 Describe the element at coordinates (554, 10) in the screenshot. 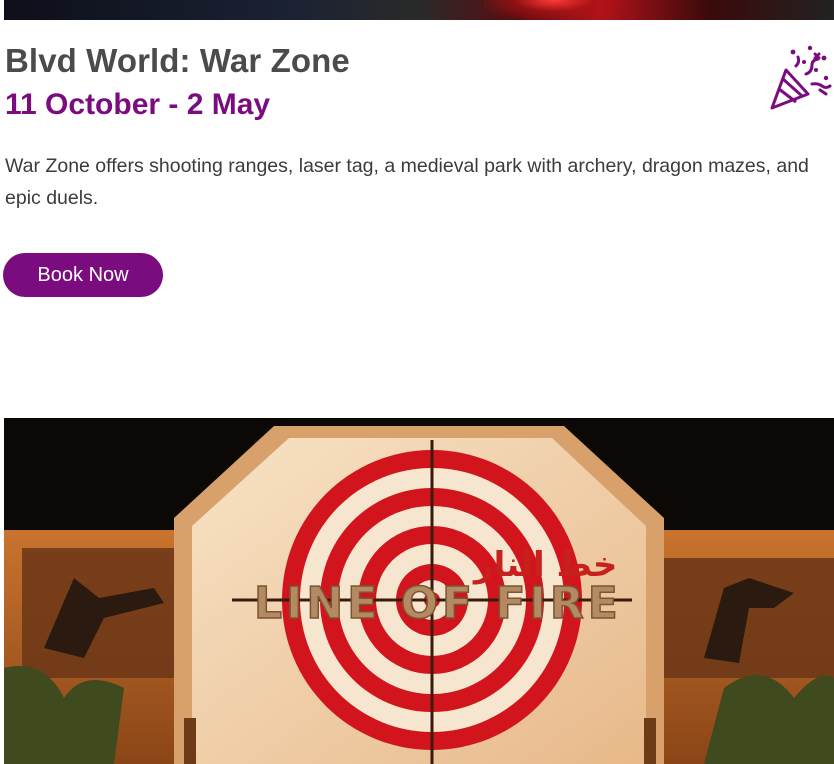

I see `hero-image-glow` at that location.